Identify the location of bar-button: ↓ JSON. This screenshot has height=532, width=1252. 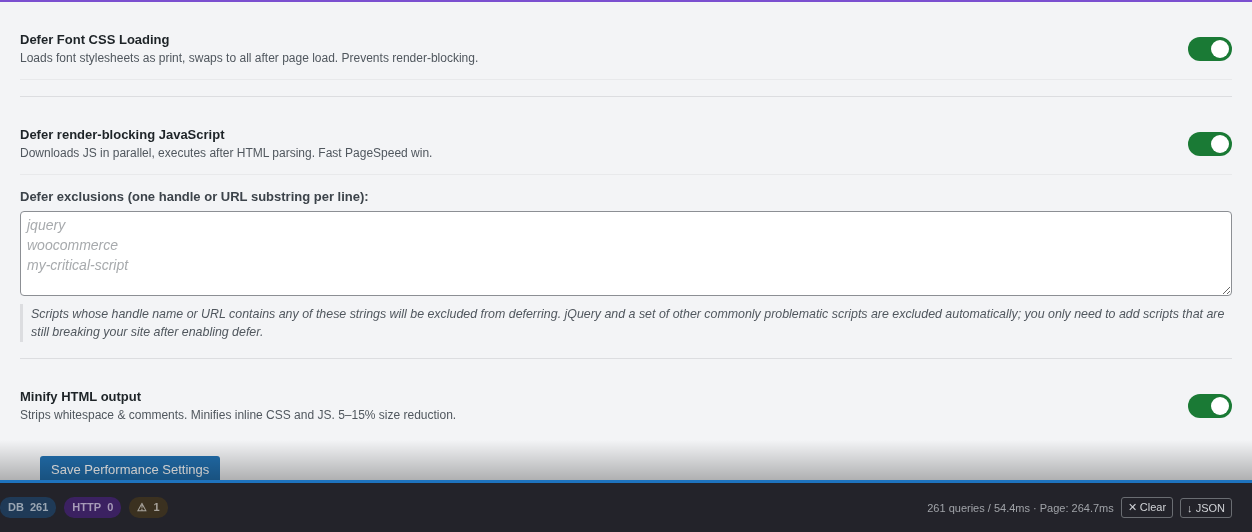
(1206, 507).